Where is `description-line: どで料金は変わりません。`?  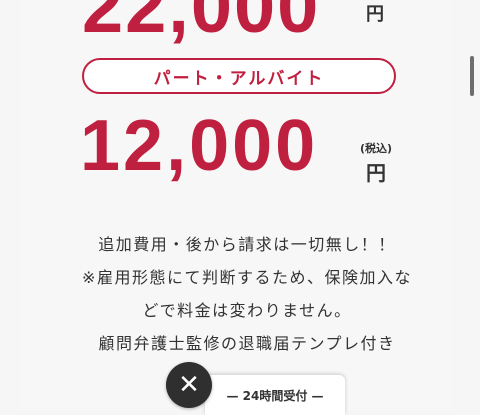
description-line: どで料金は変わりません。 is located at coordinates (247, 310).